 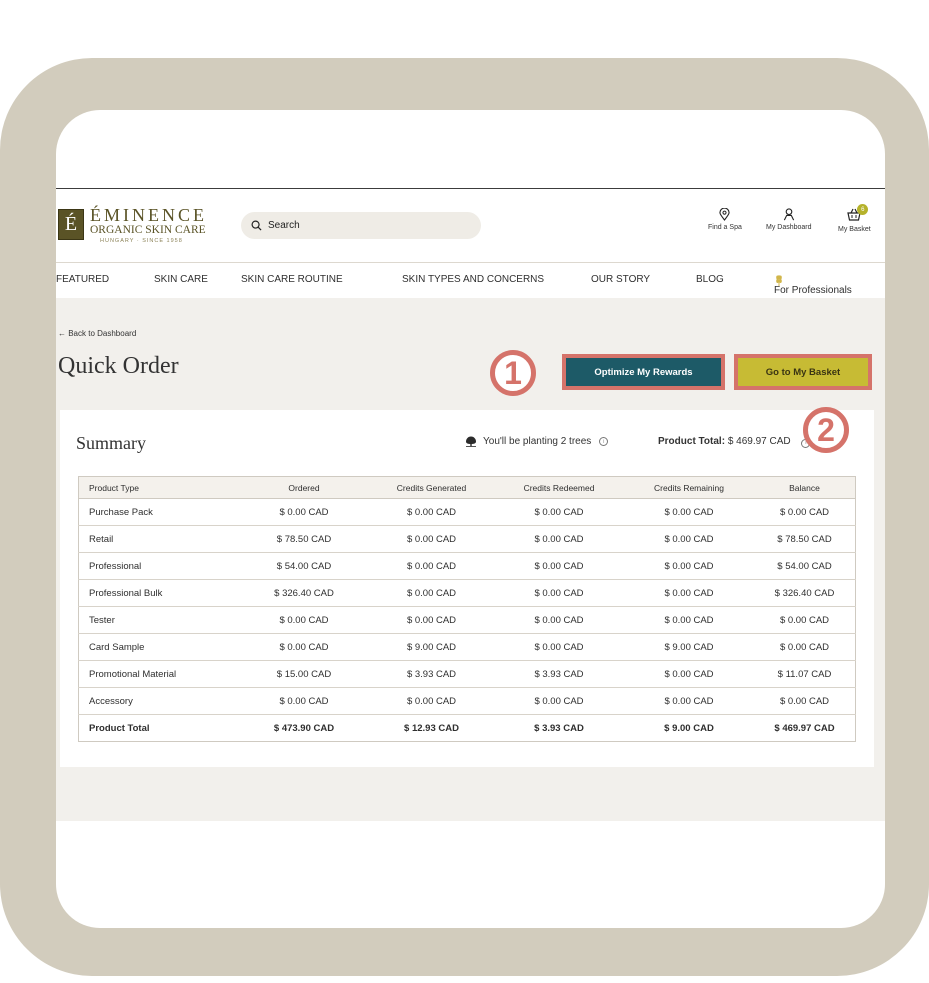 What do you see at coordinates (725, 214) in the screenshot?
I see `location-pin-icon` at bounding box center [725, 214].